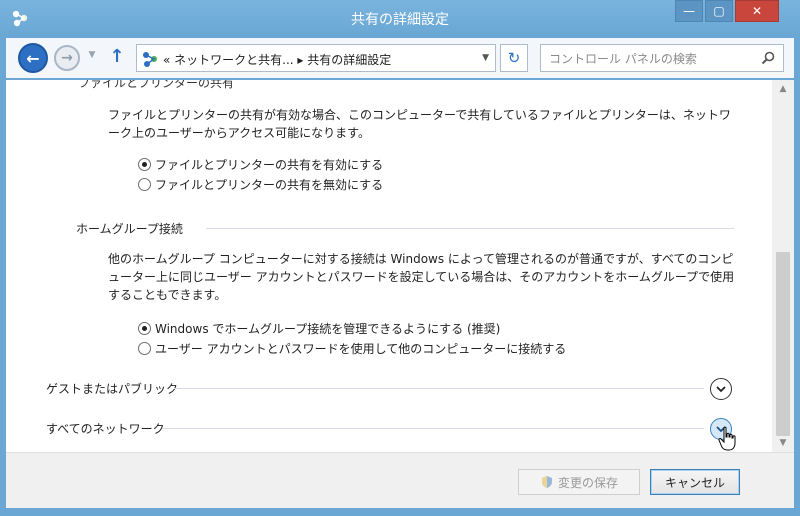 The width and height of the screenshot is (800, 516). What do you see at coordinates (546, 482) in the screenshot?
I see `uac-shield-icon` at bounding box center [546, 482].